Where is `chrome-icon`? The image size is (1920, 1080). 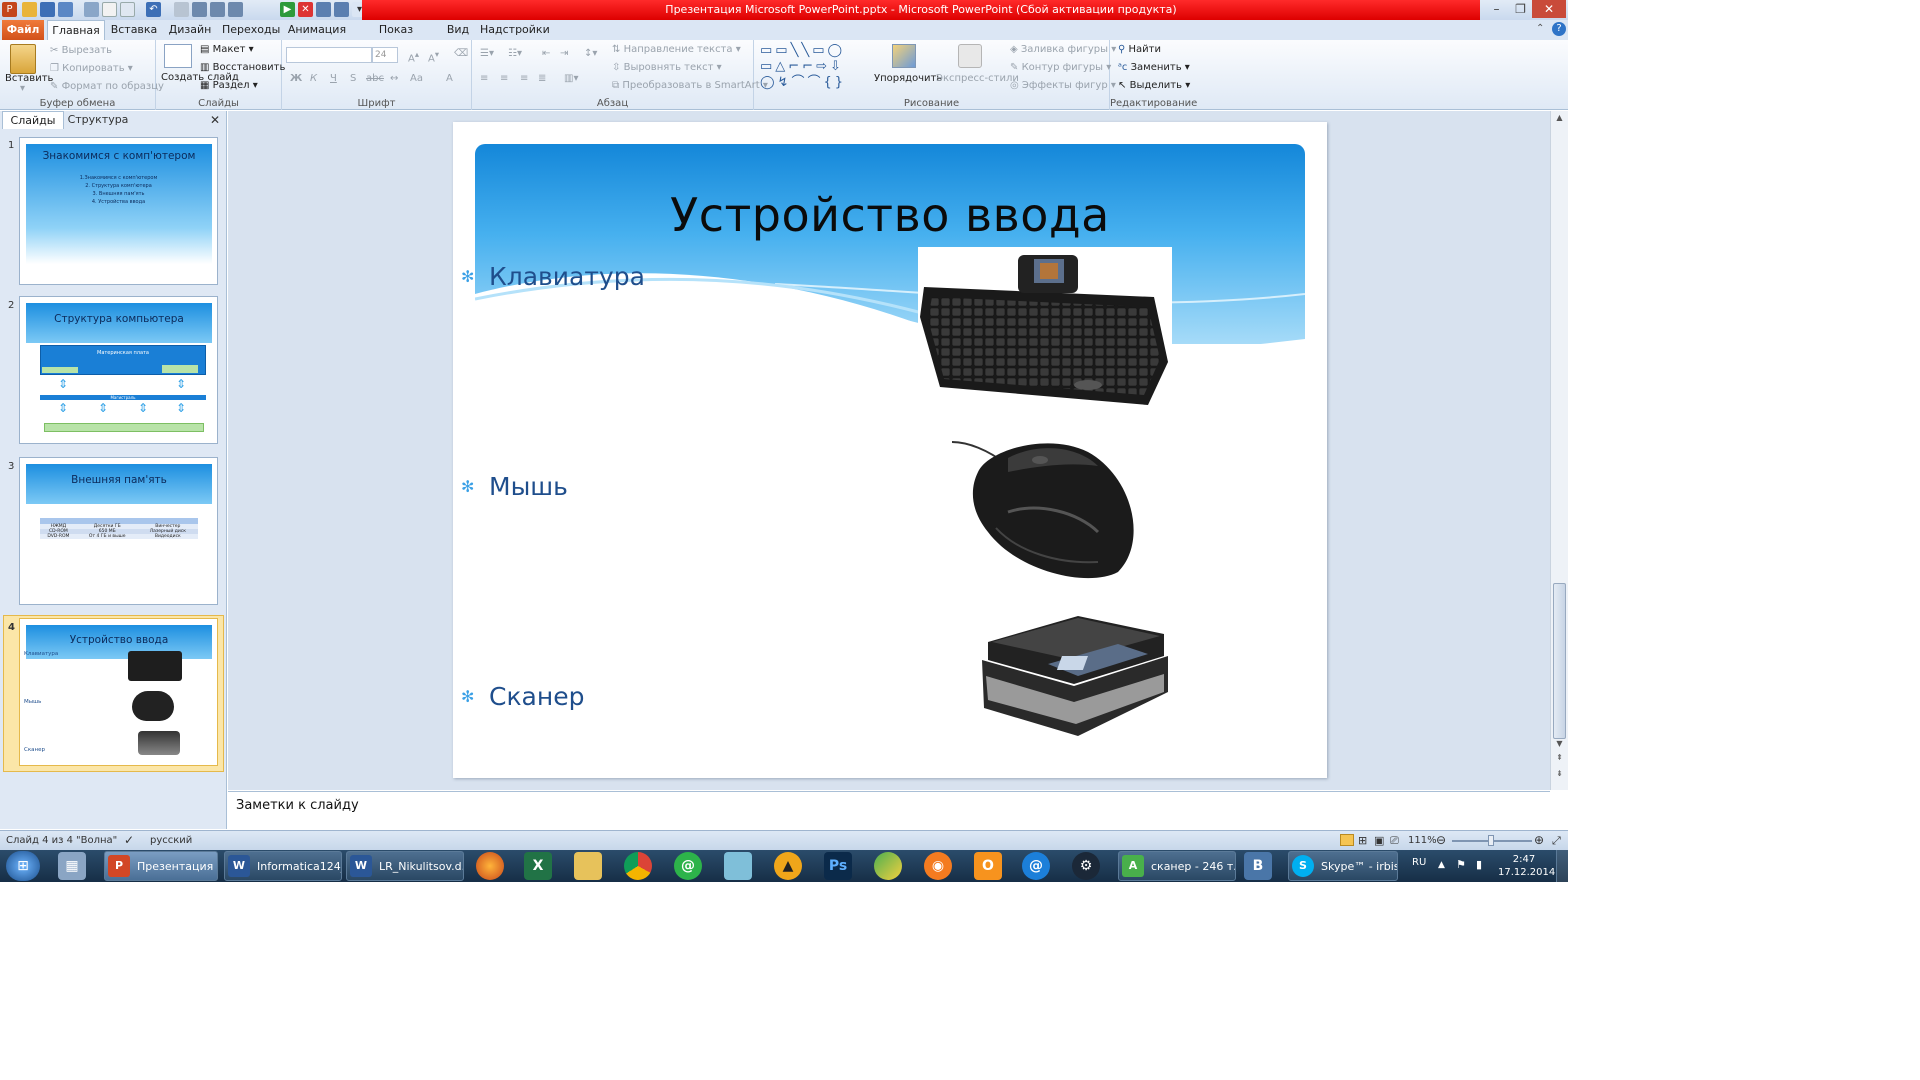
chrome-icon is located at coordinates (638, 866).